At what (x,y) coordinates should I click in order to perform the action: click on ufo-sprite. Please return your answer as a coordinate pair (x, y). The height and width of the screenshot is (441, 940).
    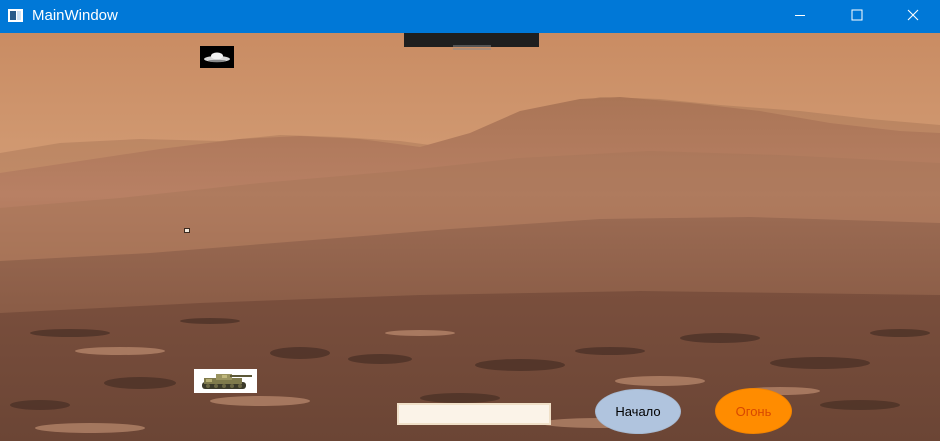
    Looking at the image, I should click on (217, 57).